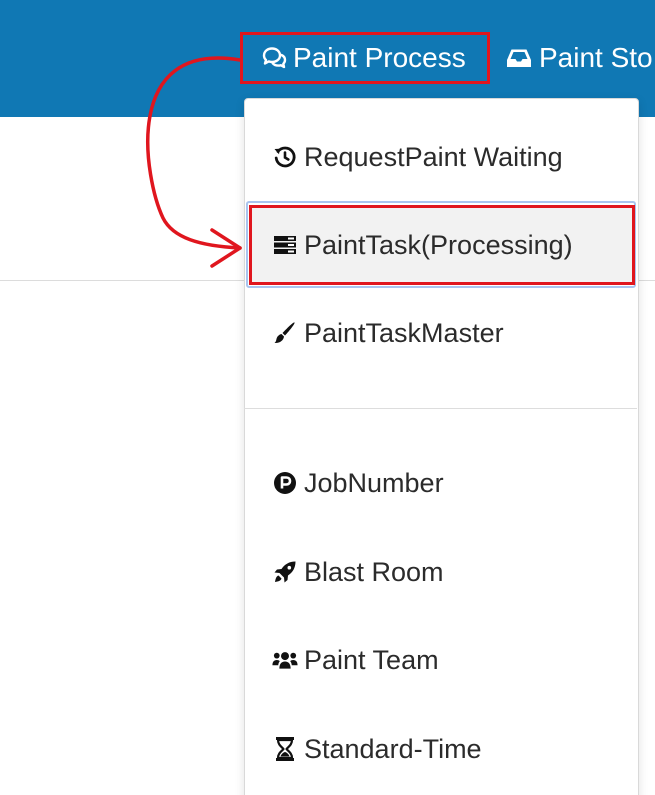 The width and height of the screenshot is (655, 795). What do you see at coordinates (285, 572) in the screenshot?
I see `rocket-icon` at bounding box center [285, 572].